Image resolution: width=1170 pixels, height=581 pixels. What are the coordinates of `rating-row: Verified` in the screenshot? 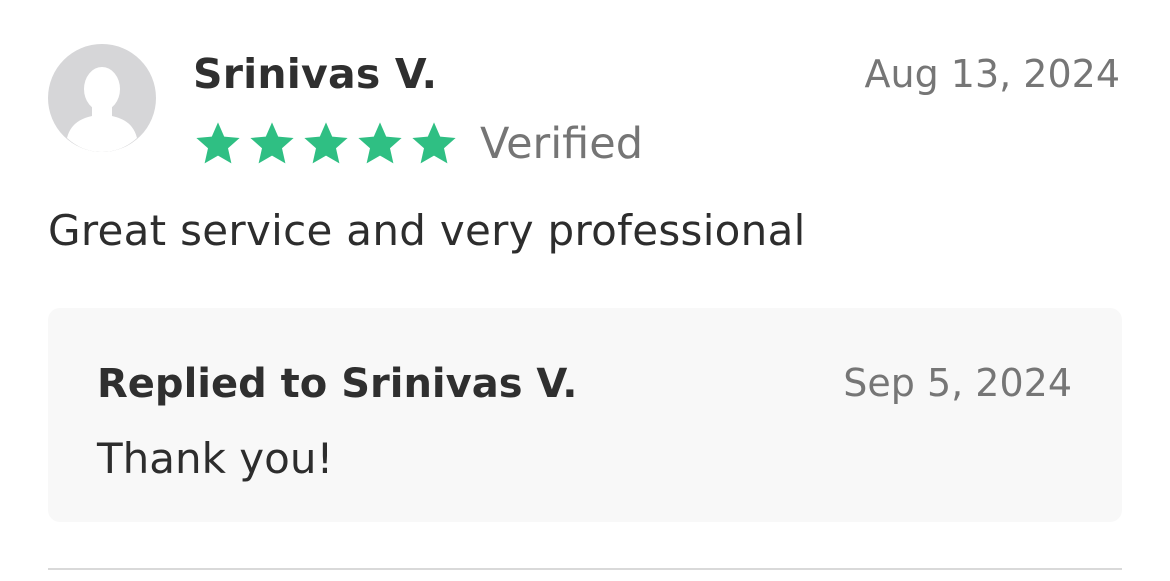 It's located at (418, 144).